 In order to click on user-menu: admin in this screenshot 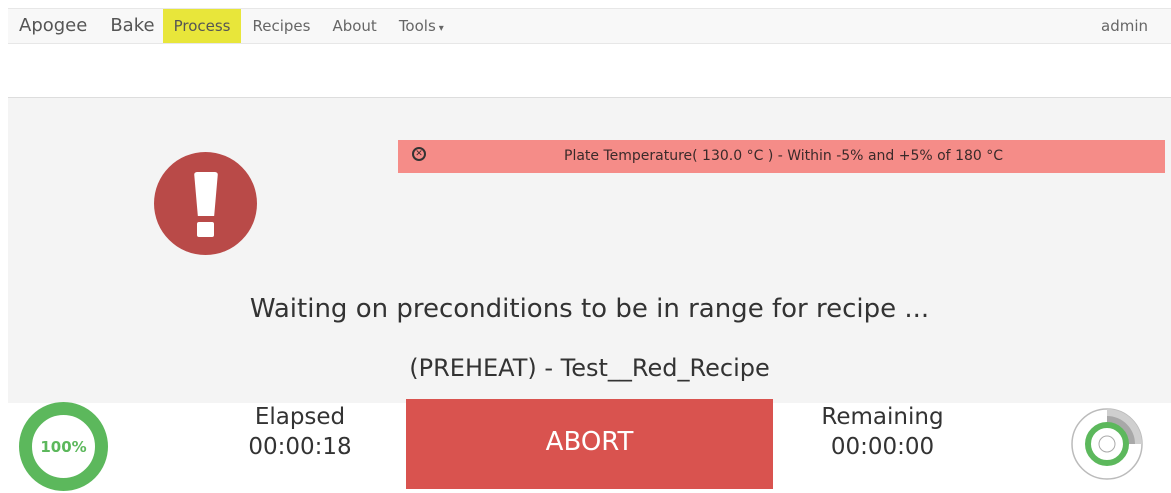, I will do `click(1136, 26)`.